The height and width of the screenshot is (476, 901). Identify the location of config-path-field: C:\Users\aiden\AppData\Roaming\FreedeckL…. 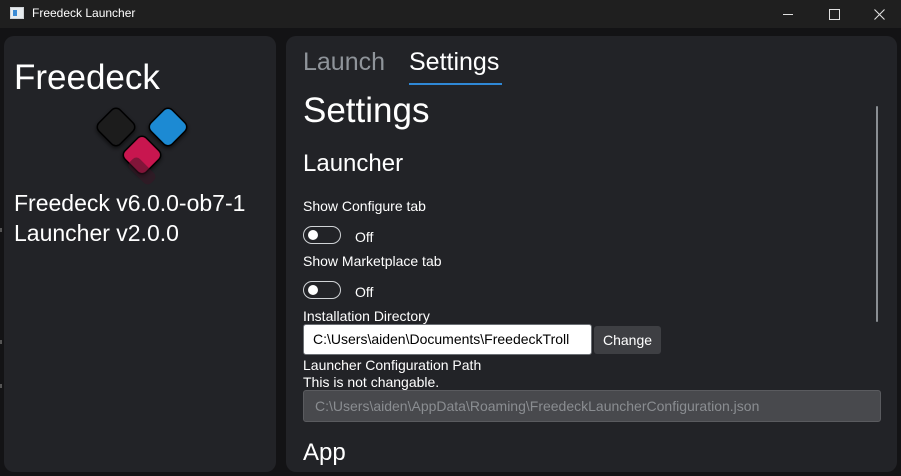
(592, 406).